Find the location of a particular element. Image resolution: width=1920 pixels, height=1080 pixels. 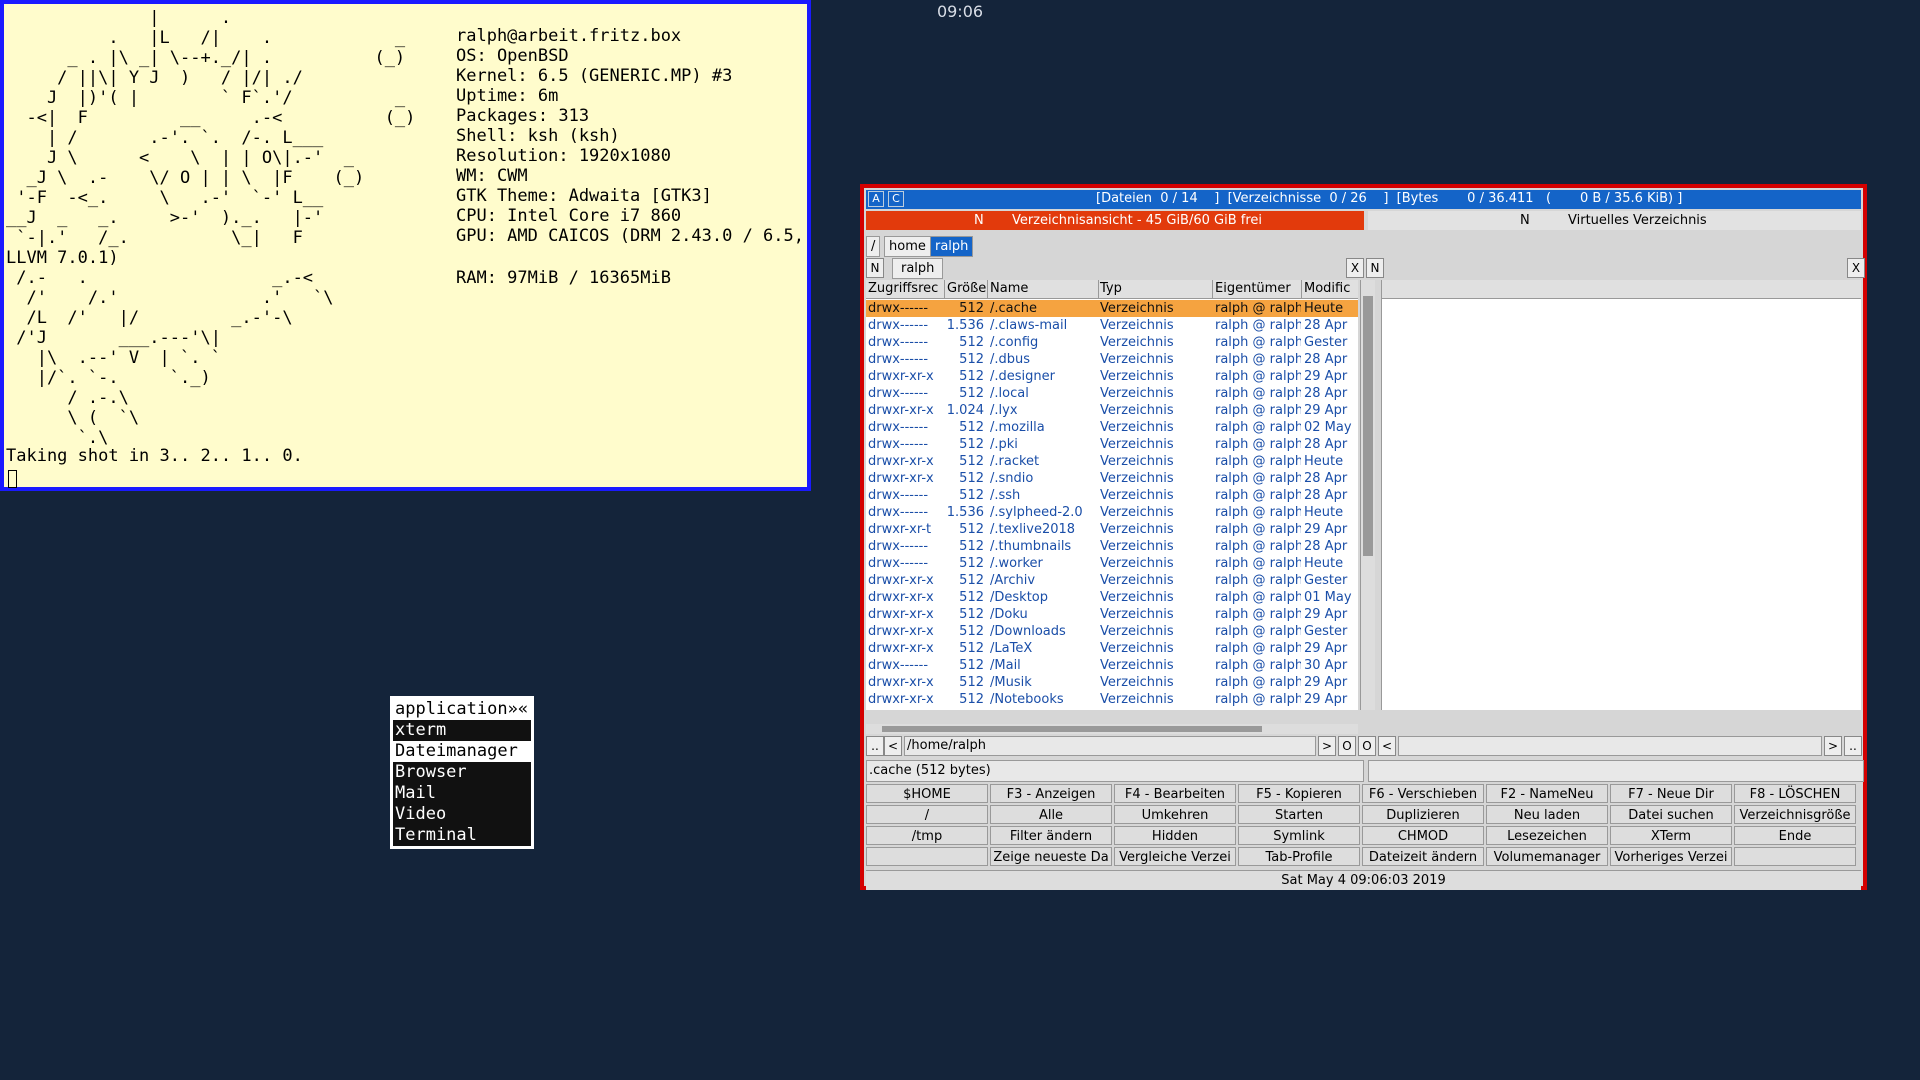

history-forward-button-right: > is located at coordinates (1833, 746).